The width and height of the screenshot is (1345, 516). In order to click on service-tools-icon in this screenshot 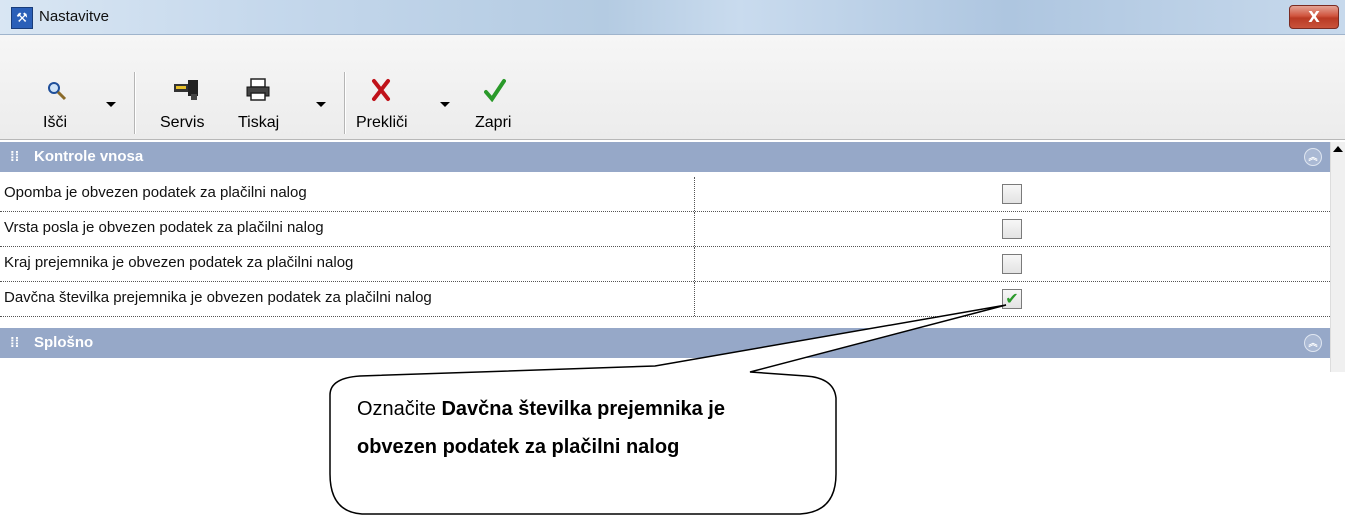, I will do `click(186, 90)`.